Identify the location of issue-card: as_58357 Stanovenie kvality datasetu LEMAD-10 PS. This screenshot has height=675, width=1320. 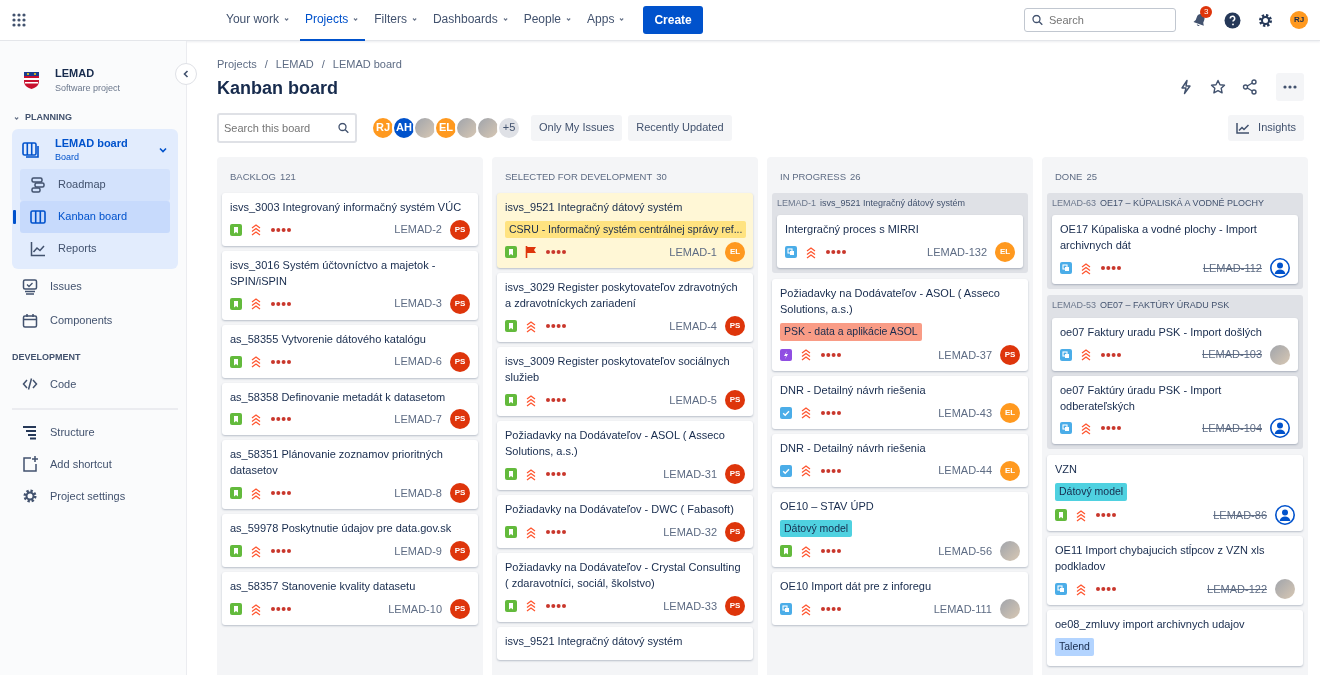
(350, 599).